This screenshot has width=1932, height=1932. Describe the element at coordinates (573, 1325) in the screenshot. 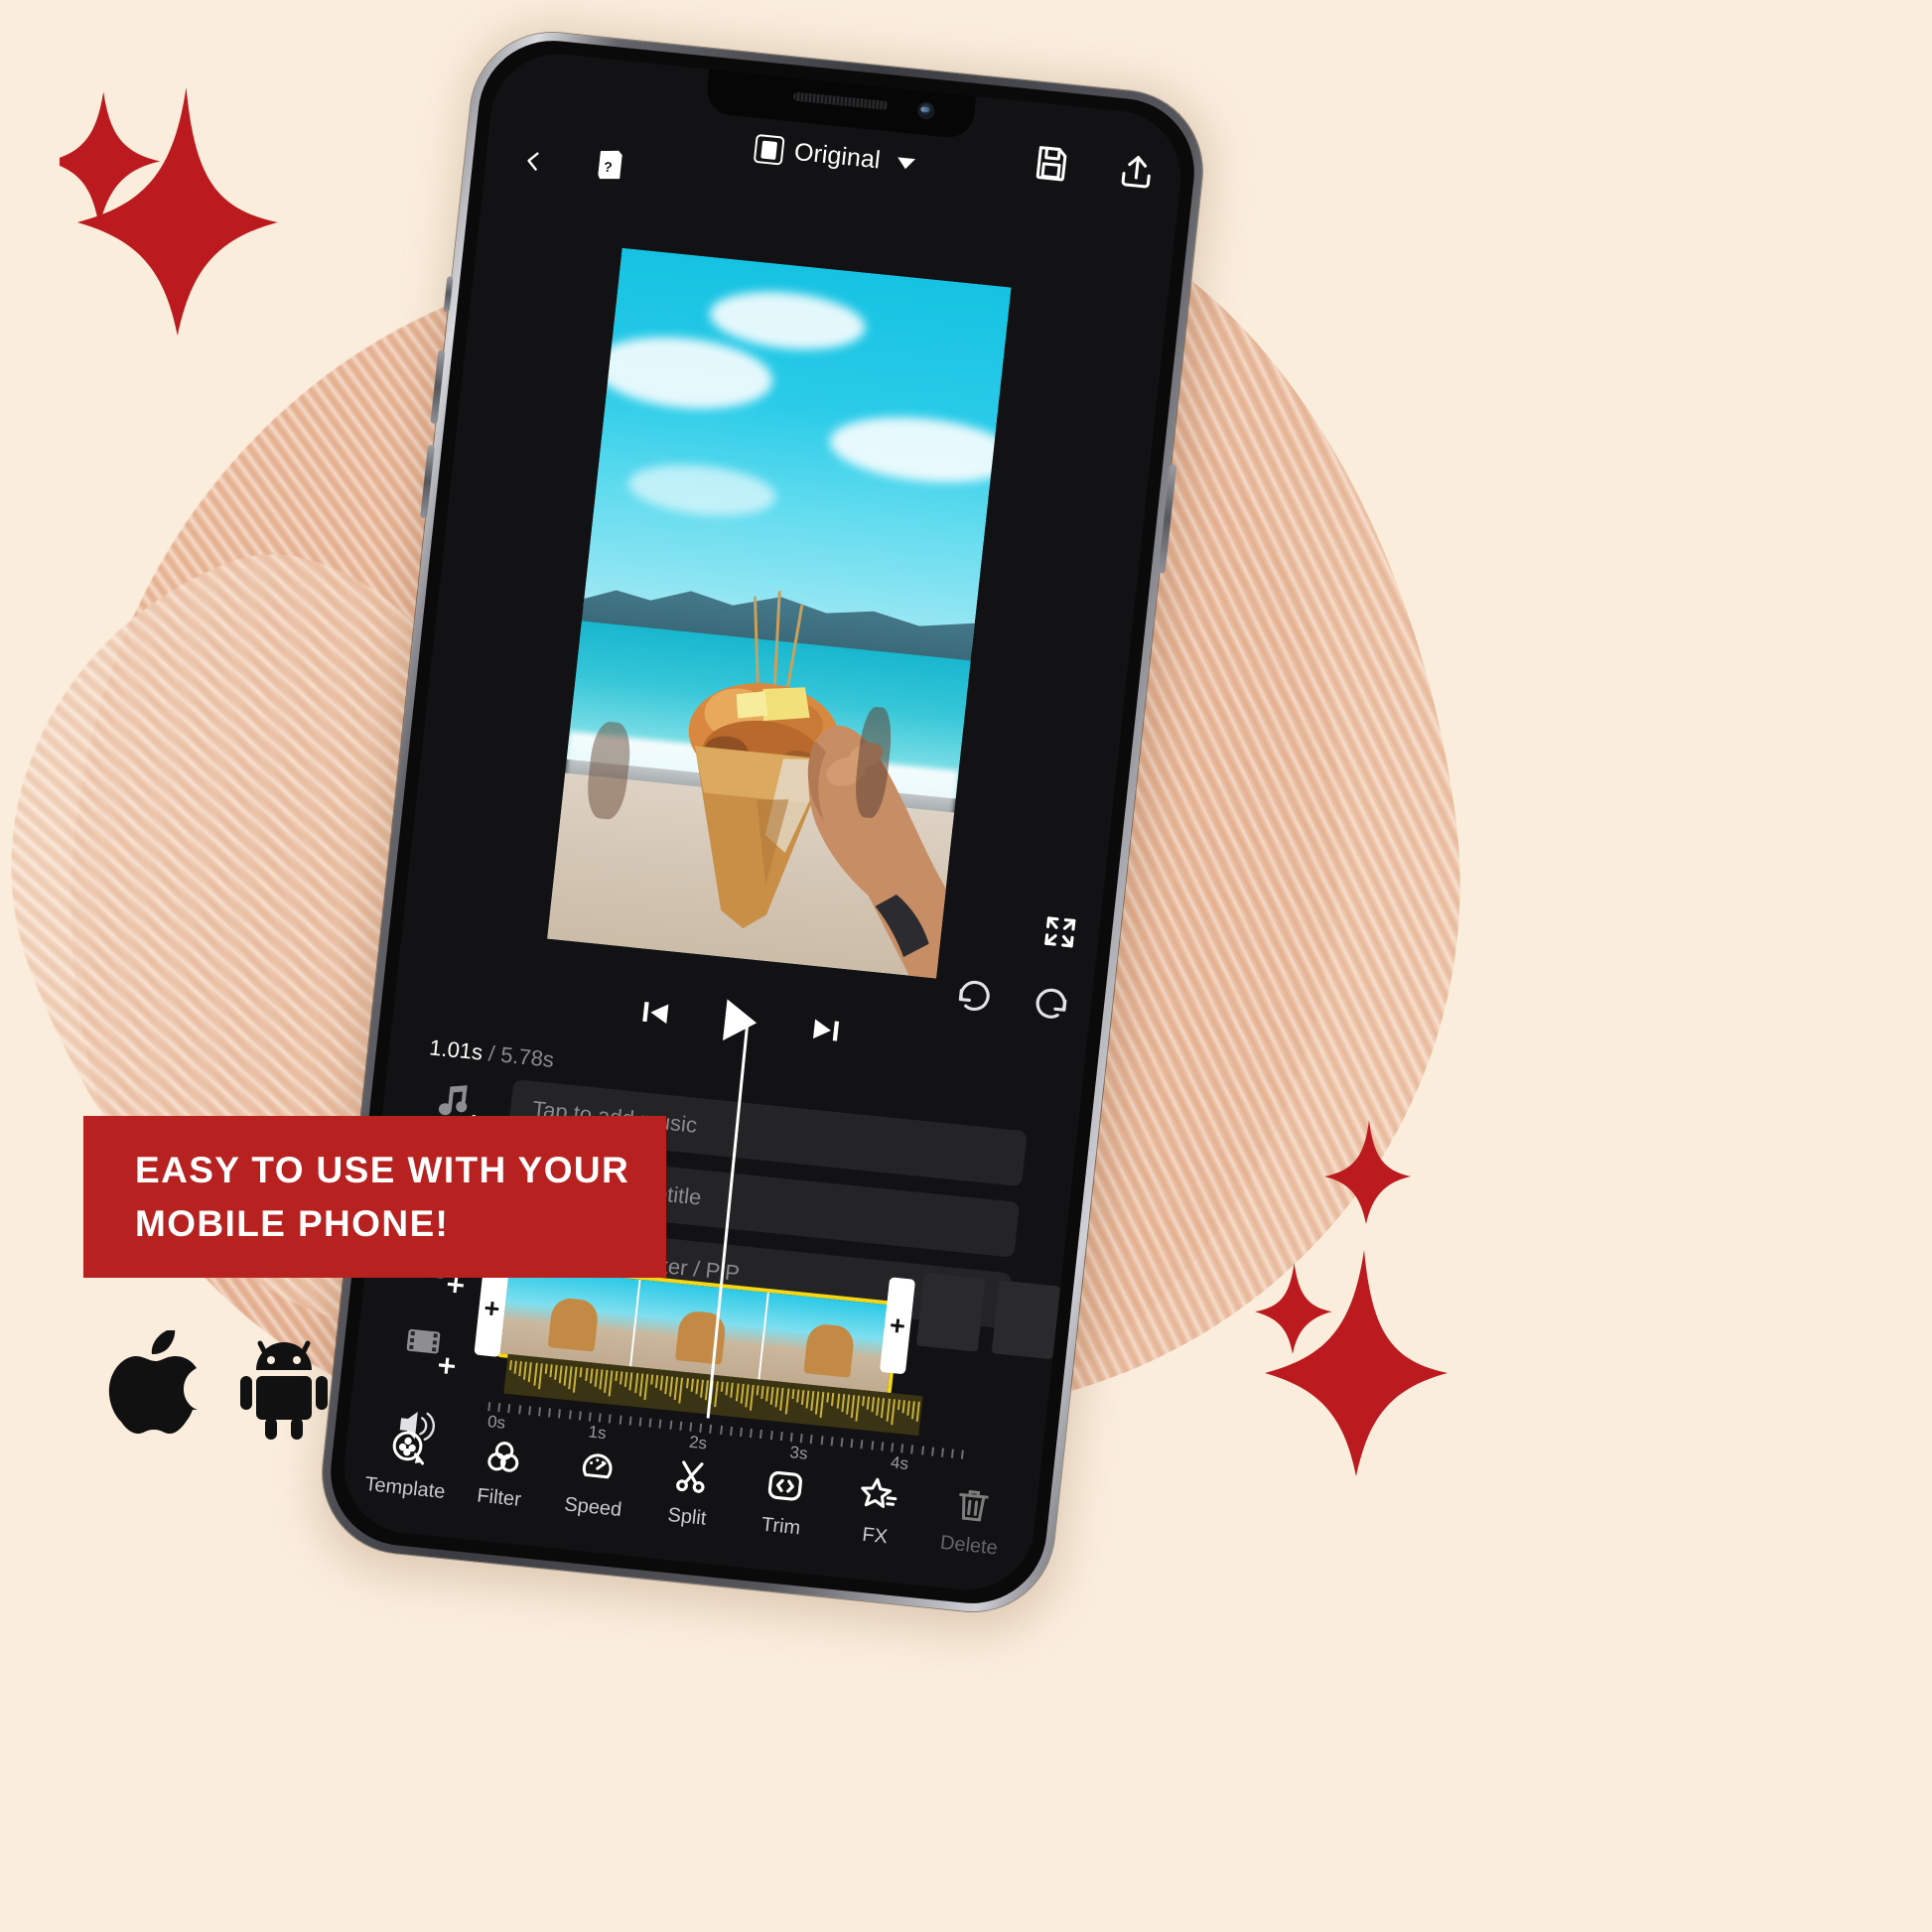

I see `clip-thumb-detail` at that location.